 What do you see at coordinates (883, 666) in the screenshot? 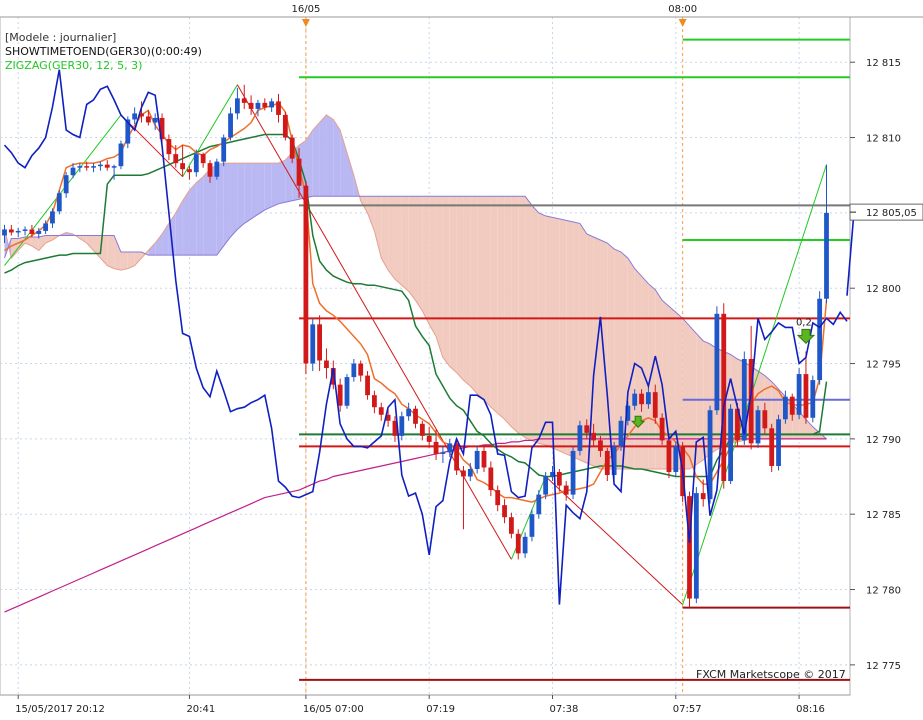
I see `y-tick-label: 12 775` at bounding box center [883, 666].